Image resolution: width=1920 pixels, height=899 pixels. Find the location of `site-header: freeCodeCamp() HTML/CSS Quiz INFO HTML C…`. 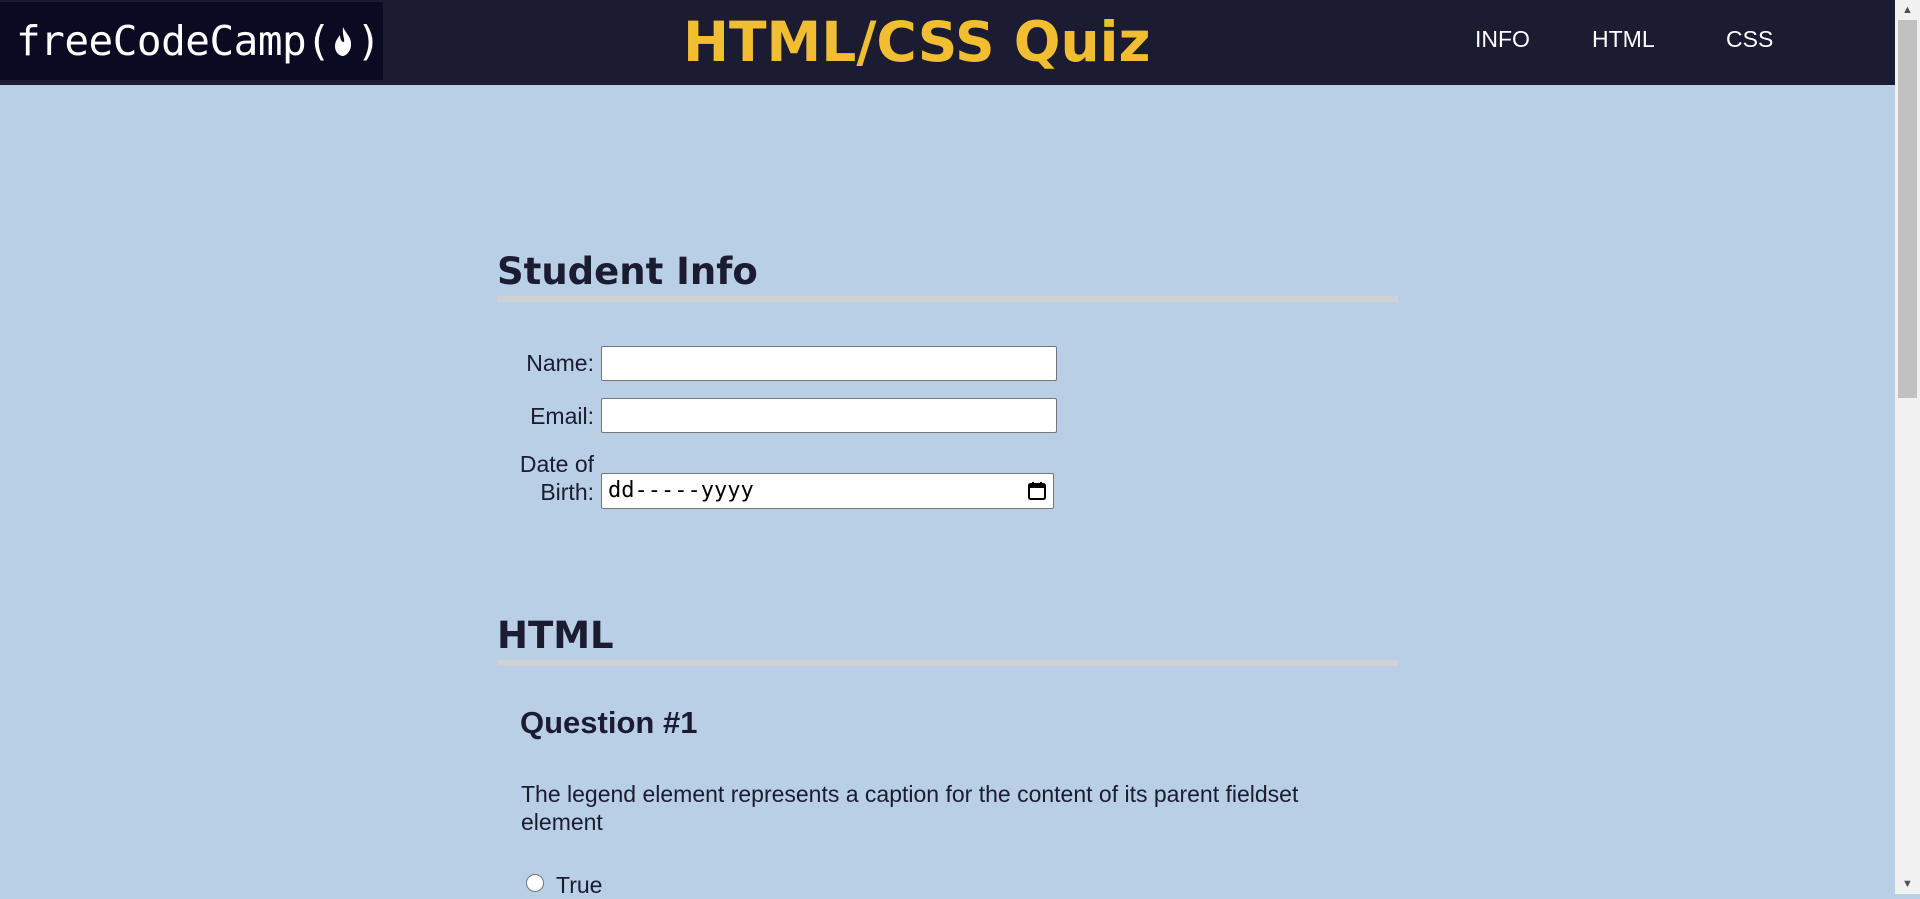

site-header: freeCodeCamp() HTML/CSS Quiz INFO HTML C… is located at coordinates (947, 42).